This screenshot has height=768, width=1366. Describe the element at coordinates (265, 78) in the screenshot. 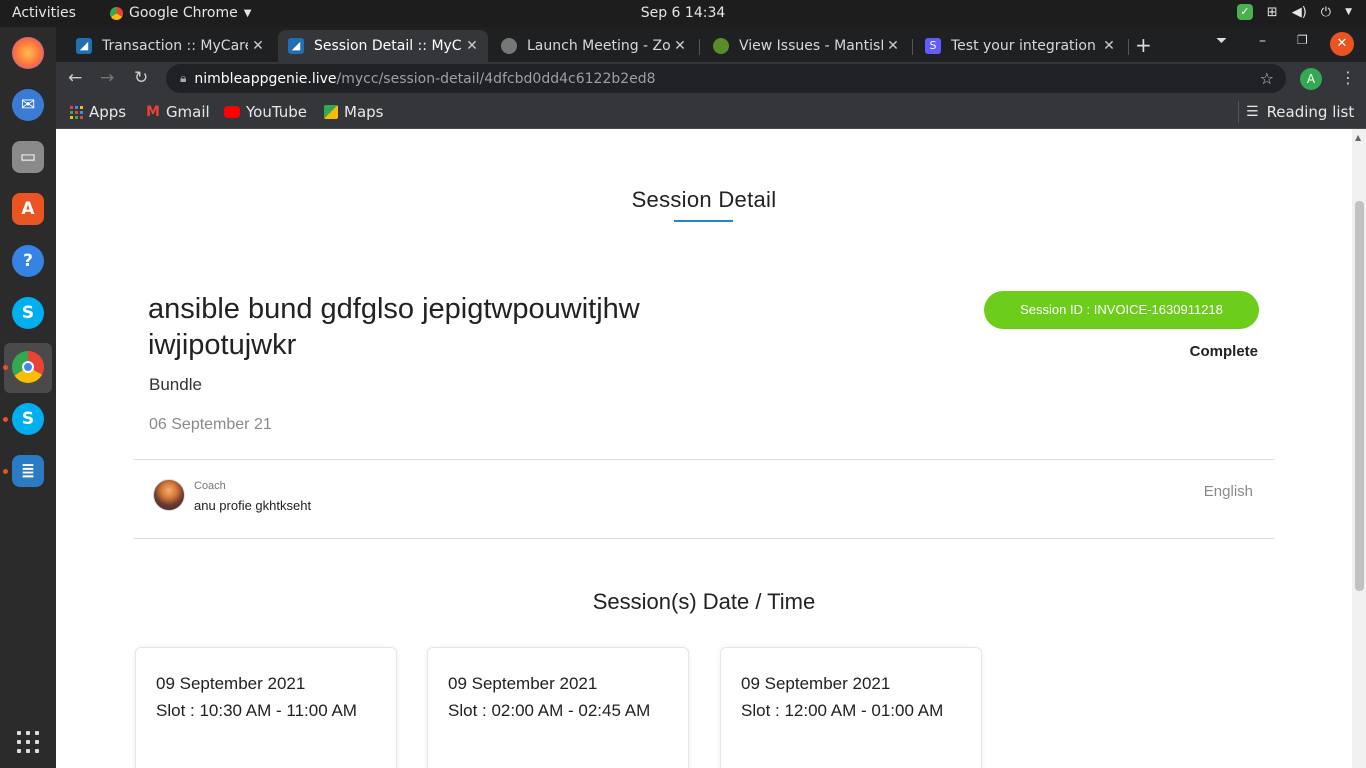

I see `url-host: nimbleappgenie.live` at that location.